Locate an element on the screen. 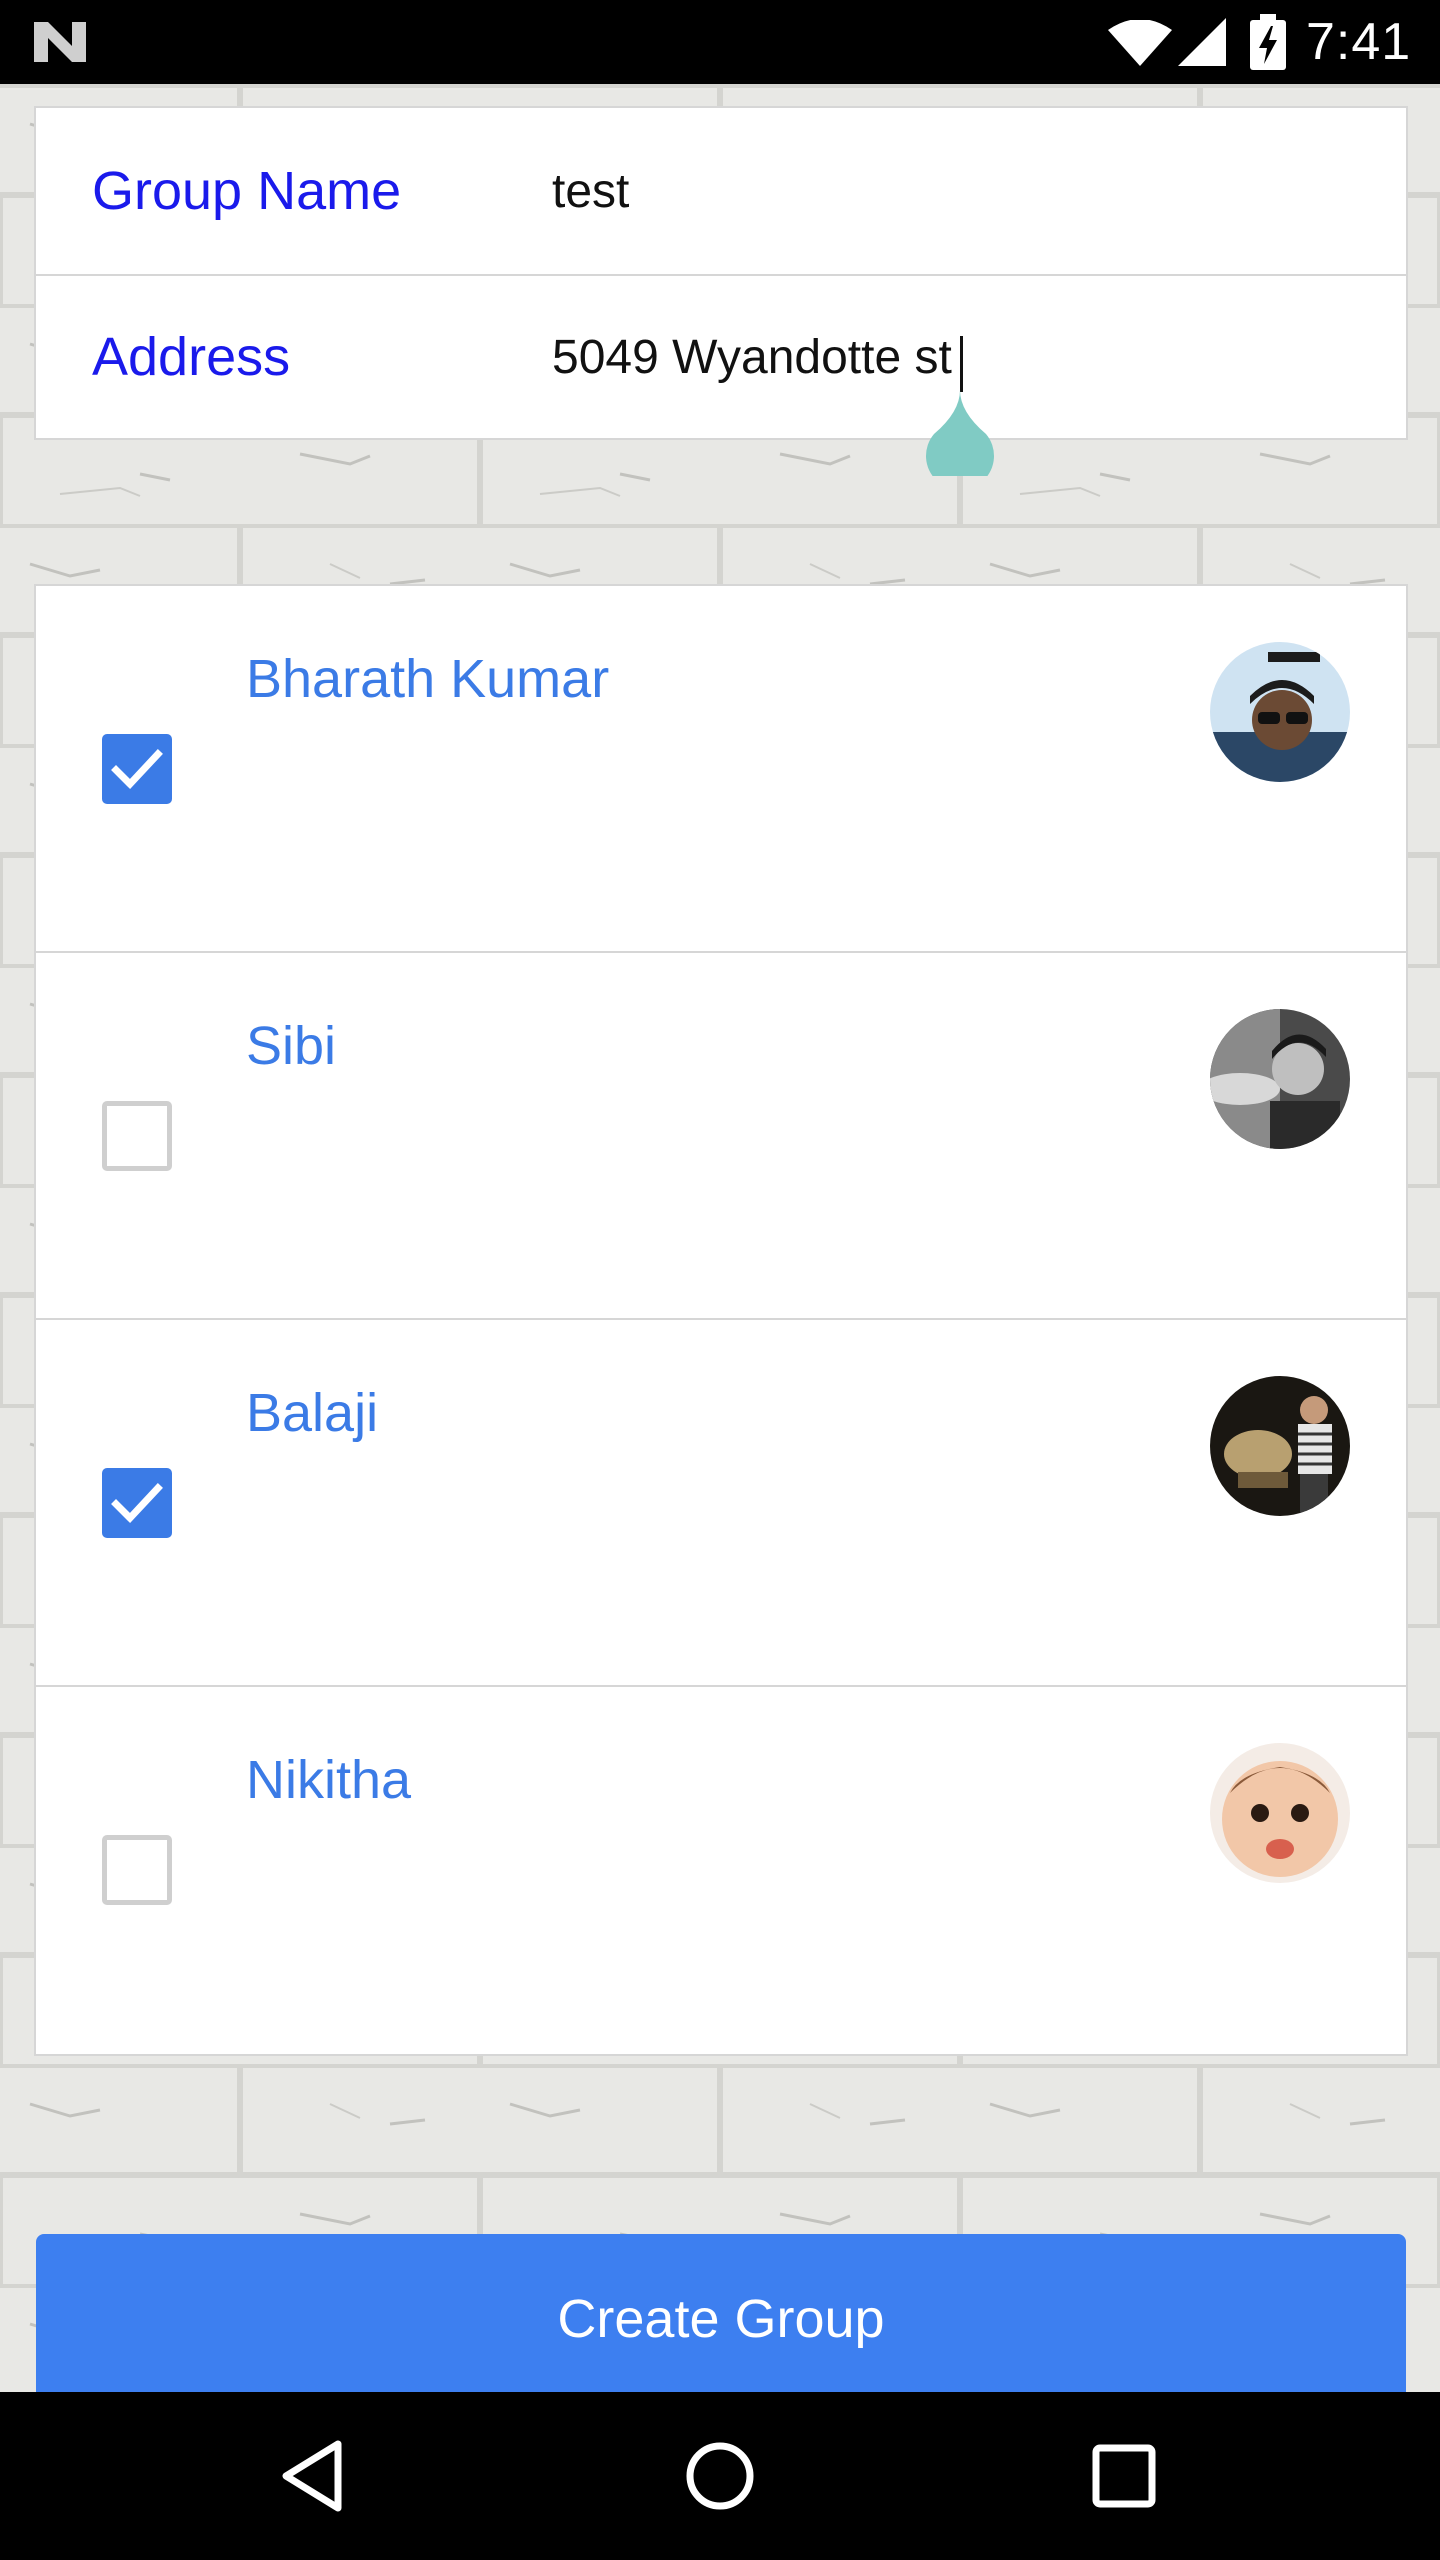  navigation-bar is located at coordinates (720, 2476).